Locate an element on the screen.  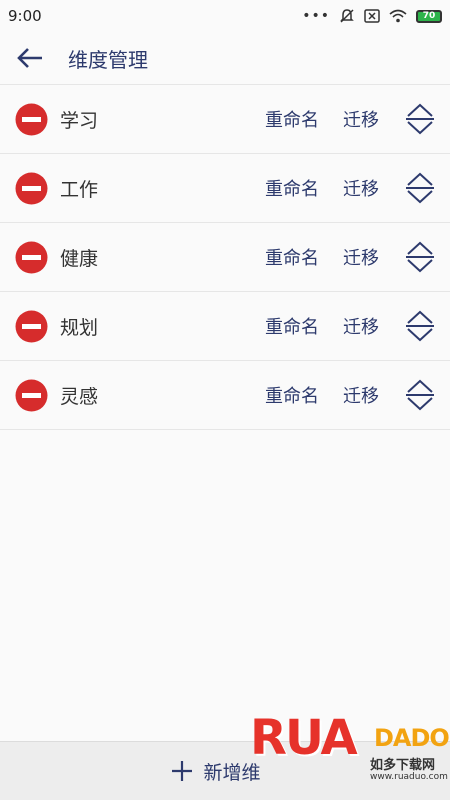
item-name: 健康 is located at coordinates (79, 258).